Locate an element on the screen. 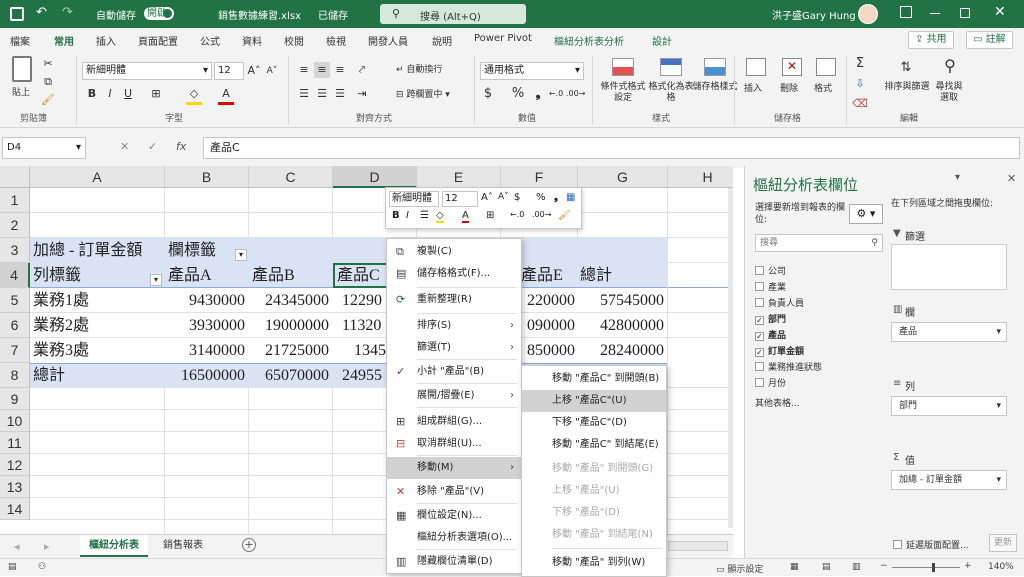  cell-value: 3930000 is located at coordinates (205, 326).